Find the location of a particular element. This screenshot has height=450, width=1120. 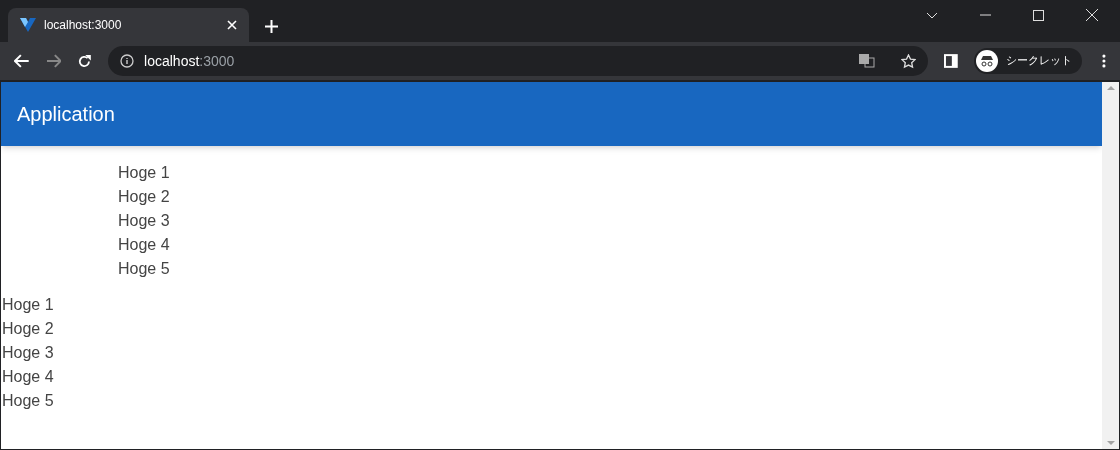

browser-tab: localhost:3000 is located at coordinates (128, 25).